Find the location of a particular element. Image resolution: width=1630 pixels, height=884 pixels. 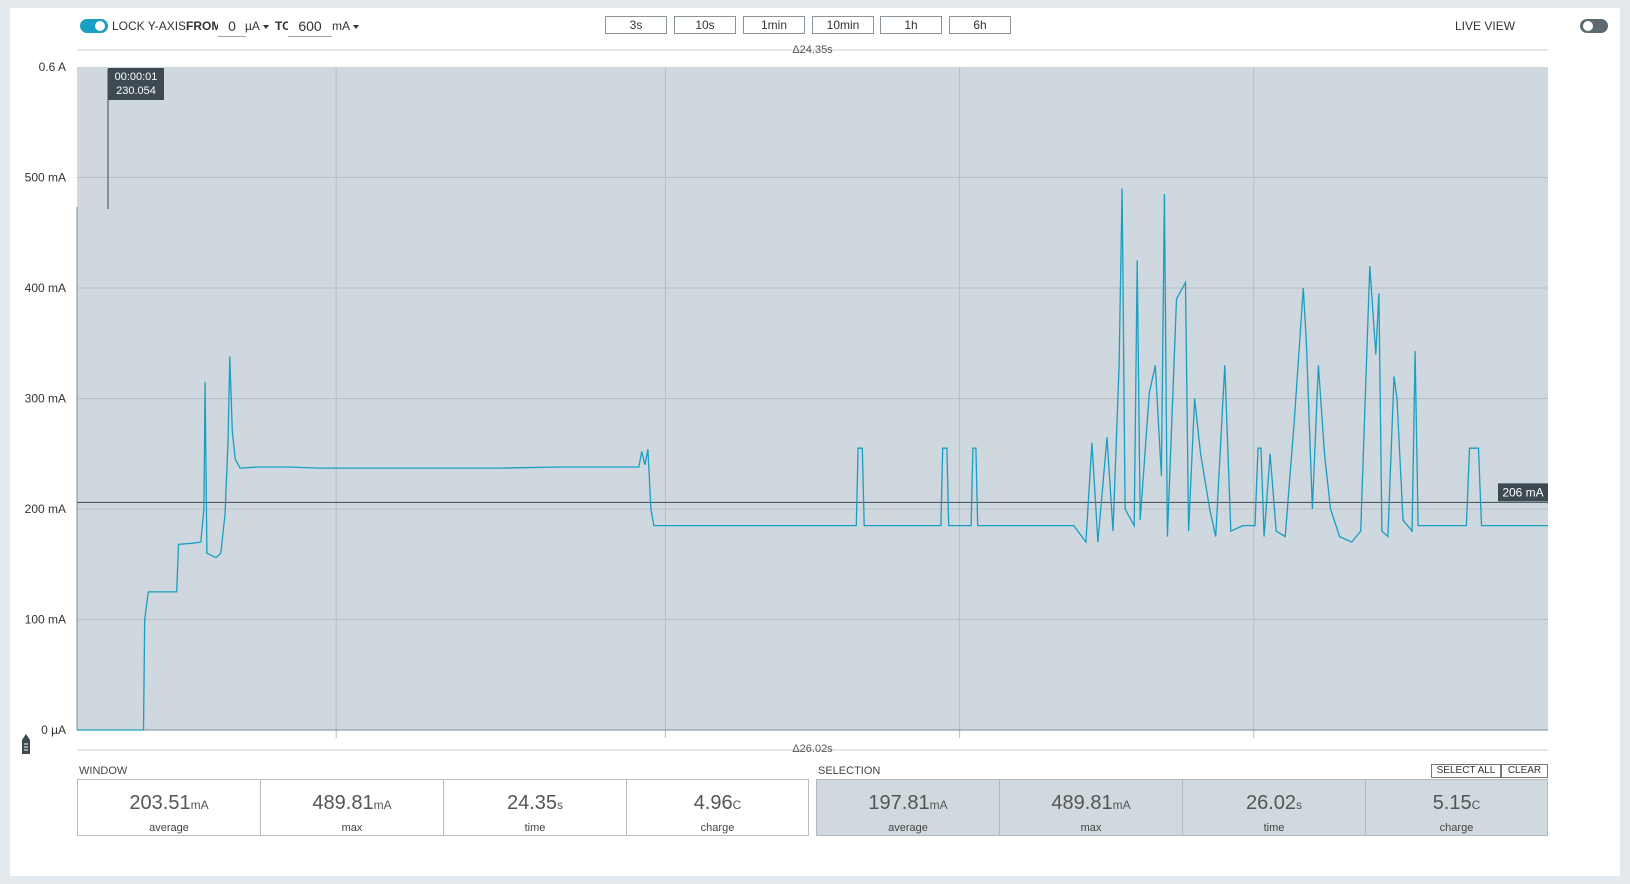

window-10min-button: 10min is located at coordinates (843, 25).